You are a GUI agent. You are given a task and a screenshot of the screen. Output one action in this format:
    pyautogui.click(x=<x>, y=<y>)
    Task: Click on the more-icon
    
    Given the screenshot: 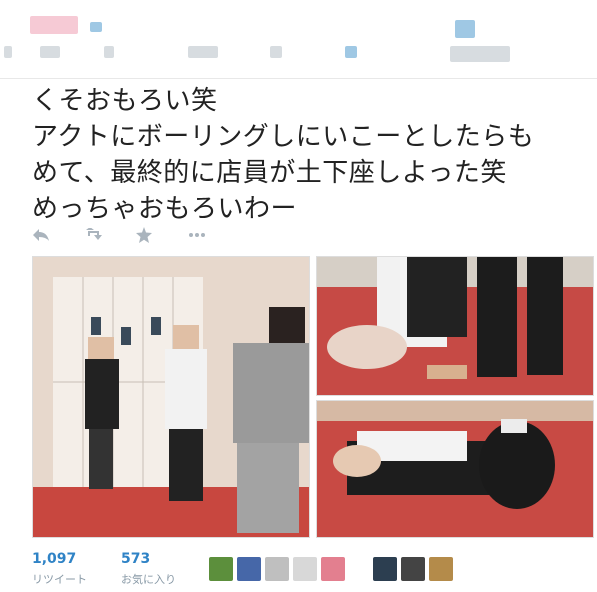 What is the action you would take?
    pyautogui.click(x=214, y=235)
    